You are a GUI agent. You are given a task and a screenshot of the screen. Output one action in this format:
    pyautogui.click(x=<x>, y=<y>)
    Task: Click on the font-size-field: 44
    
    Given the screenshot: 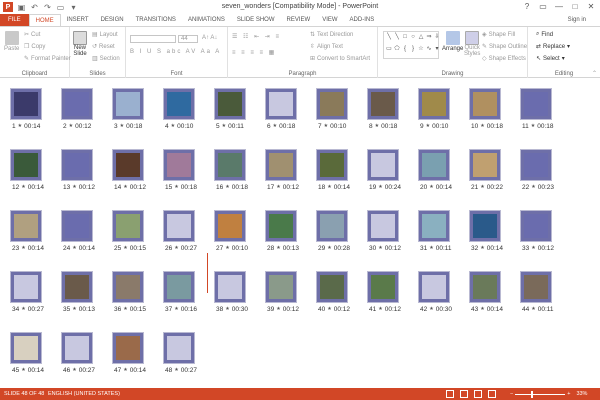 What is the action you would take?
    pyautogui.click(x=188, y=39)
    